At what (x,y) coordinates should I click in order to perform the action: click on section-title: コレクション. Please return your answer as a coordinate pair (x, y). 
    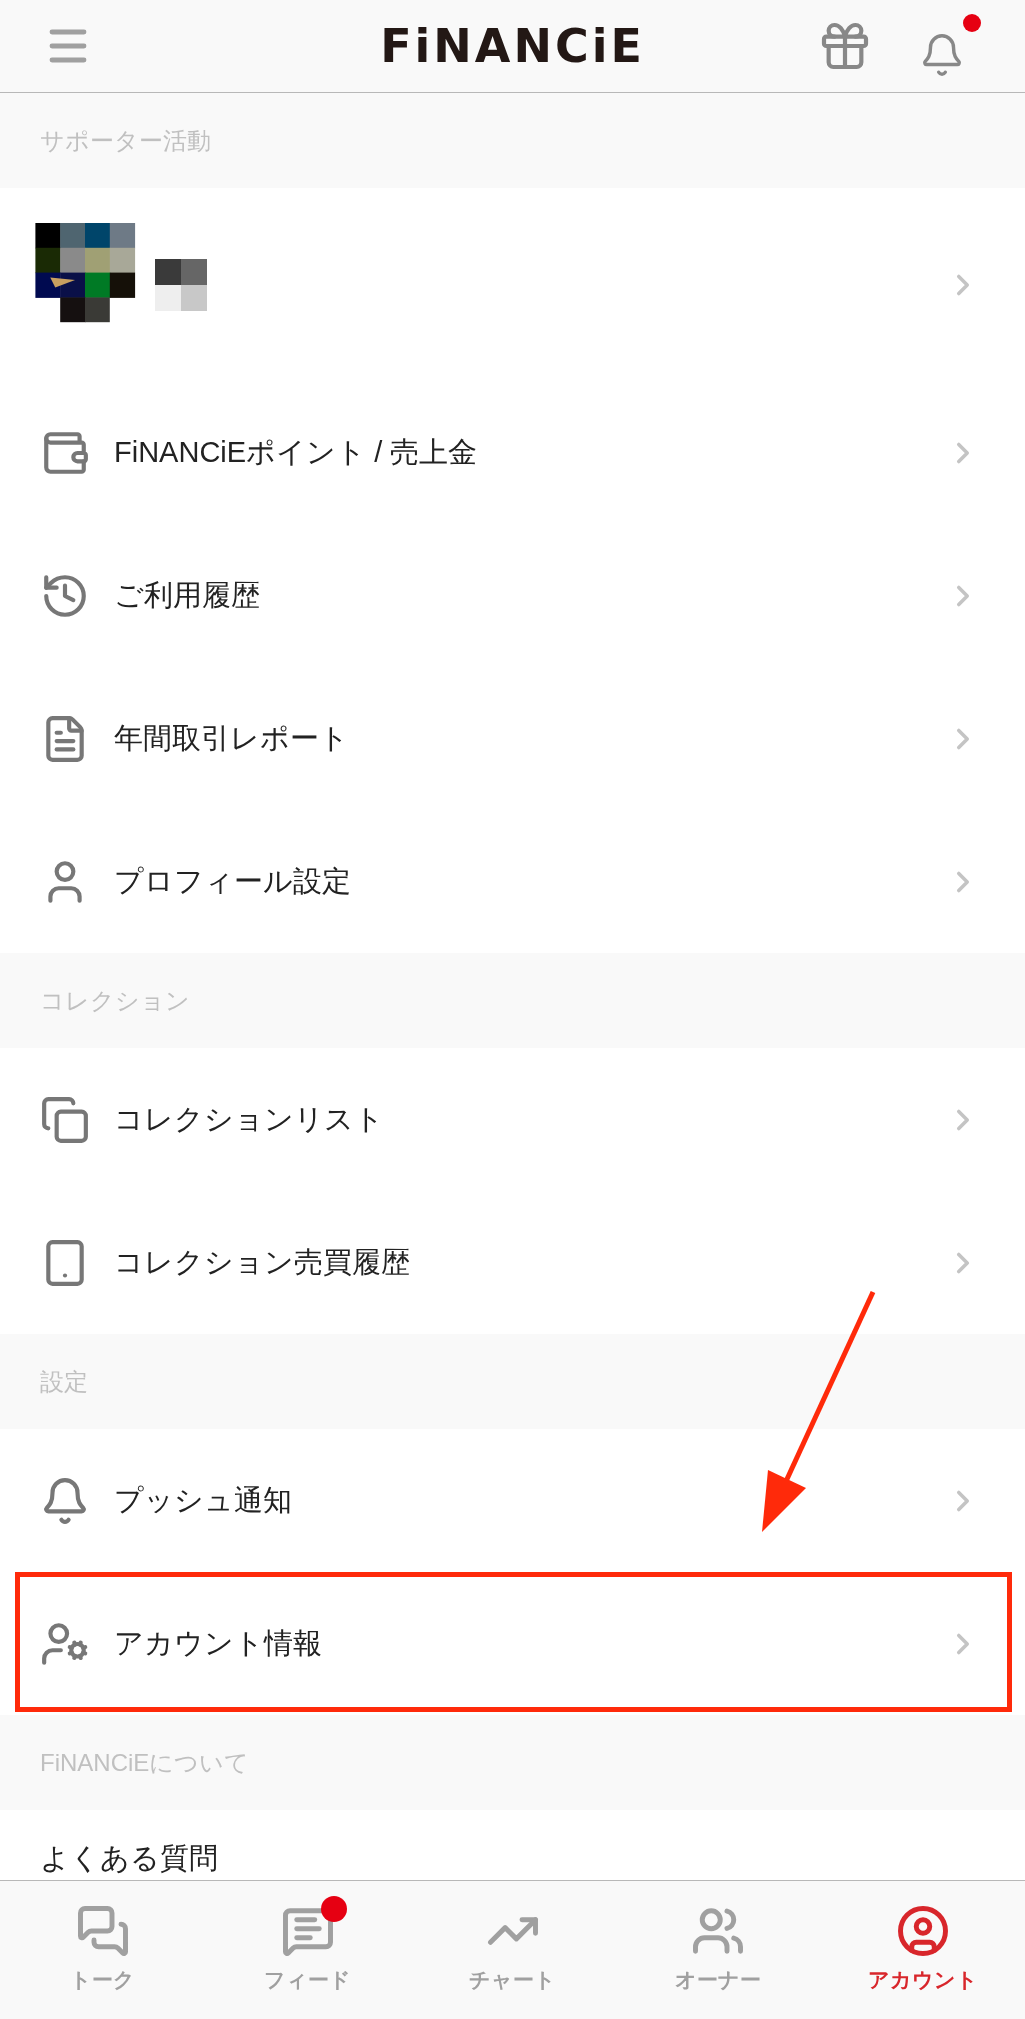
    Looking at the image, I should click on (115, 1000).